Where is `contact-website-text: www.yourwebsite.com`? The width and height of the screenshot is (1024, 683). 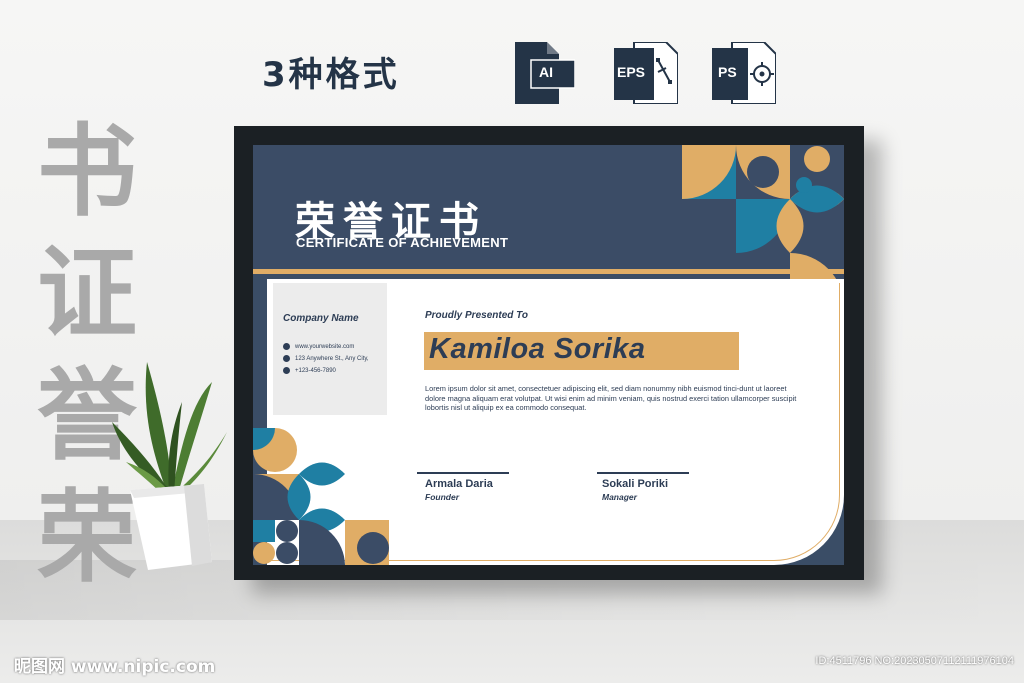 contact-website-text: www.yourwebsite.com is located at coordinates (325, 346).